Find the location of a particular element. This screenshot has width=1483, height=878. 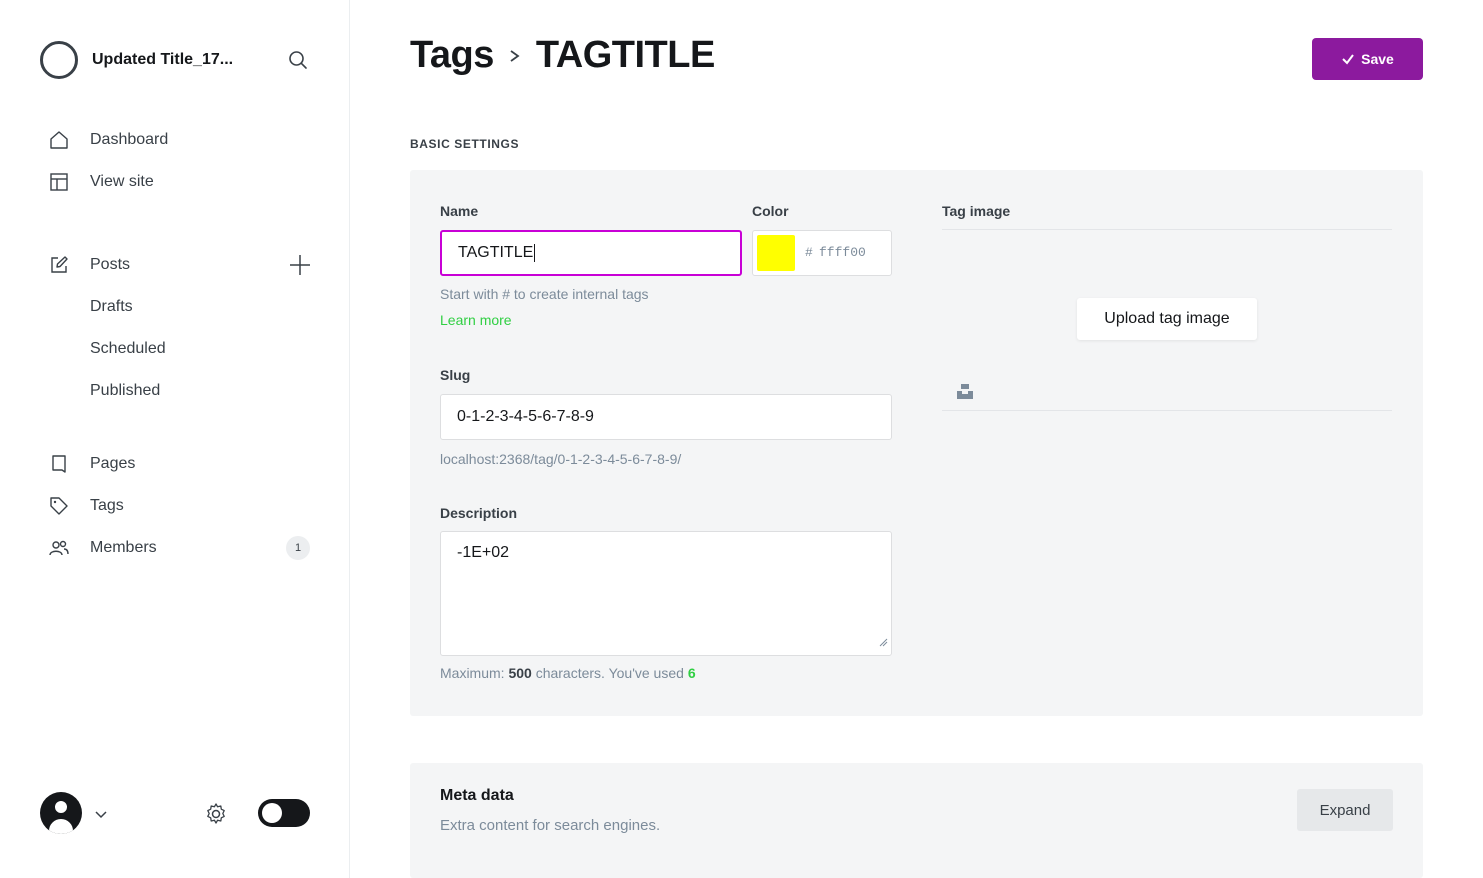

avatar-head is located at coordinates (61, 807).